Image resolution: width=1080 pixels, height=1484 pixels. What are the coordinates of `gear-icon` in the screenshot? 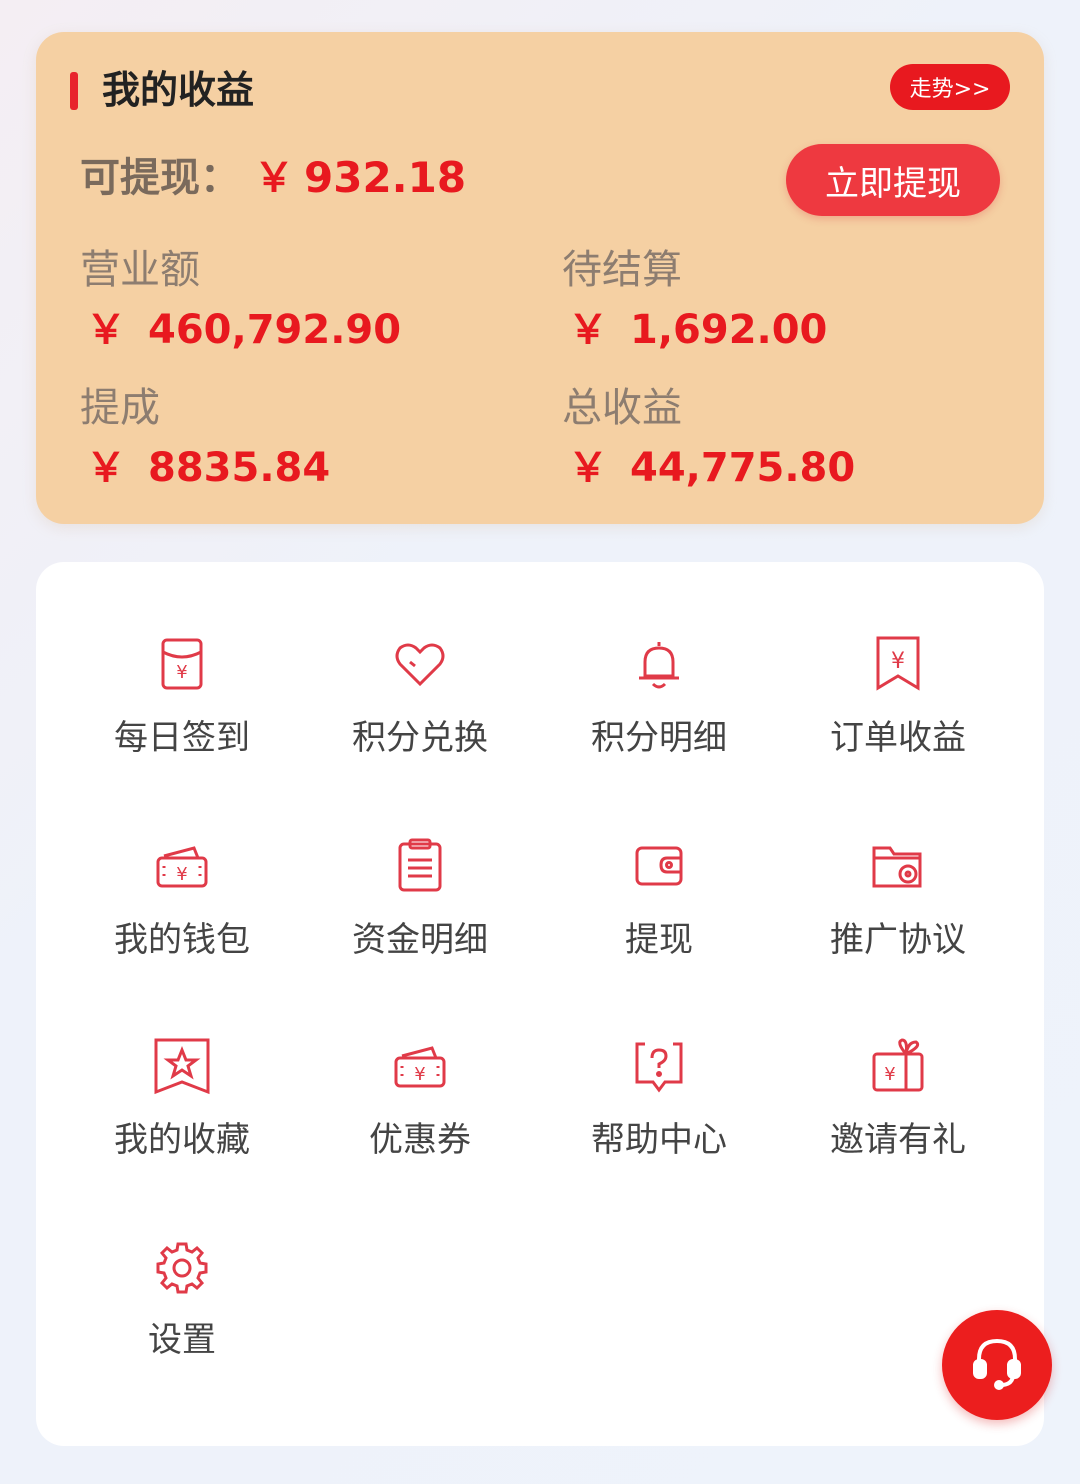 It's located at (182, 1266).